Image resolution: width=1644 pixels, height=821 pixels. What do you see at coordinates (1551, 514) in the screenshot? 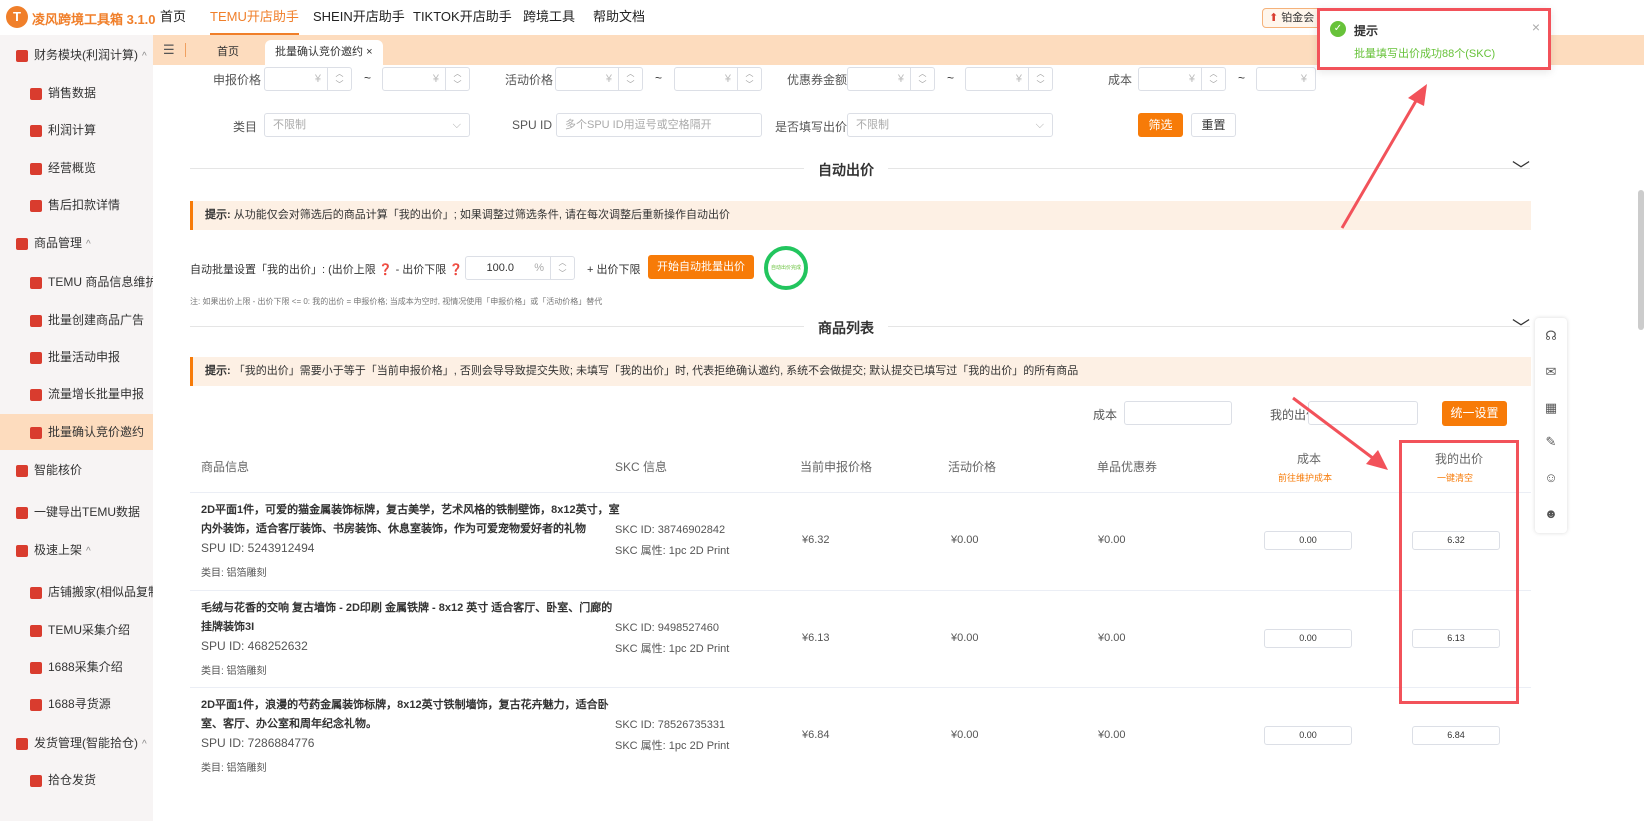
I see `user-settings-icon: ☻` at bounding box center [1551, 514].